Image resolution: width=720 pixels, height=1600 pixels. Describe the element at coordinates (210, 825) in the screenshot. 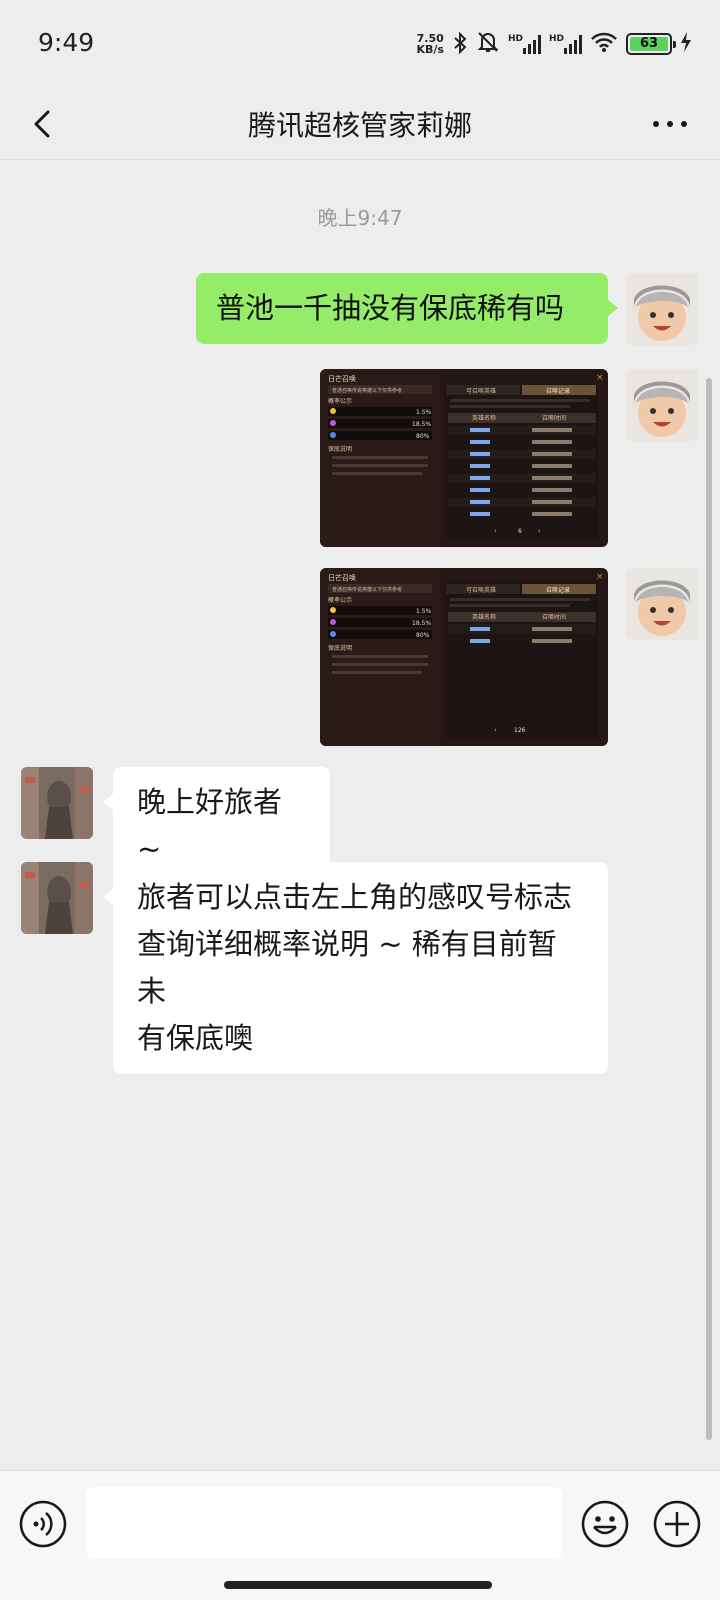

I see `message-text: 晚上好旅者 ~` at that location.